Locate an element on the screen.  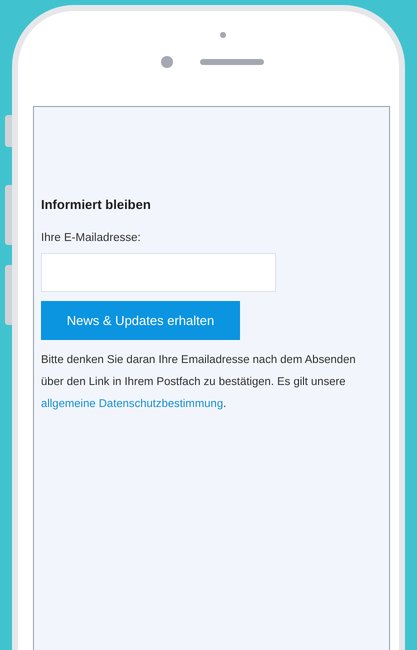
sensor-dot-icon is located at coordinates (223, 35).